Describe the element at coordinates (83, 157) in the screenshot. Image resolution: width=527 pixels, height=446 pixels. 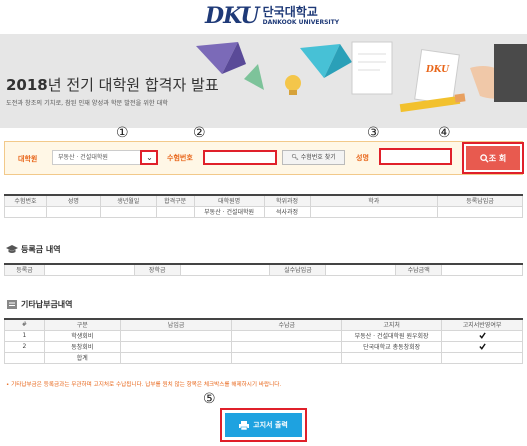
I see `graduate-school-value: 부동산 · 건설대학원` at that location.